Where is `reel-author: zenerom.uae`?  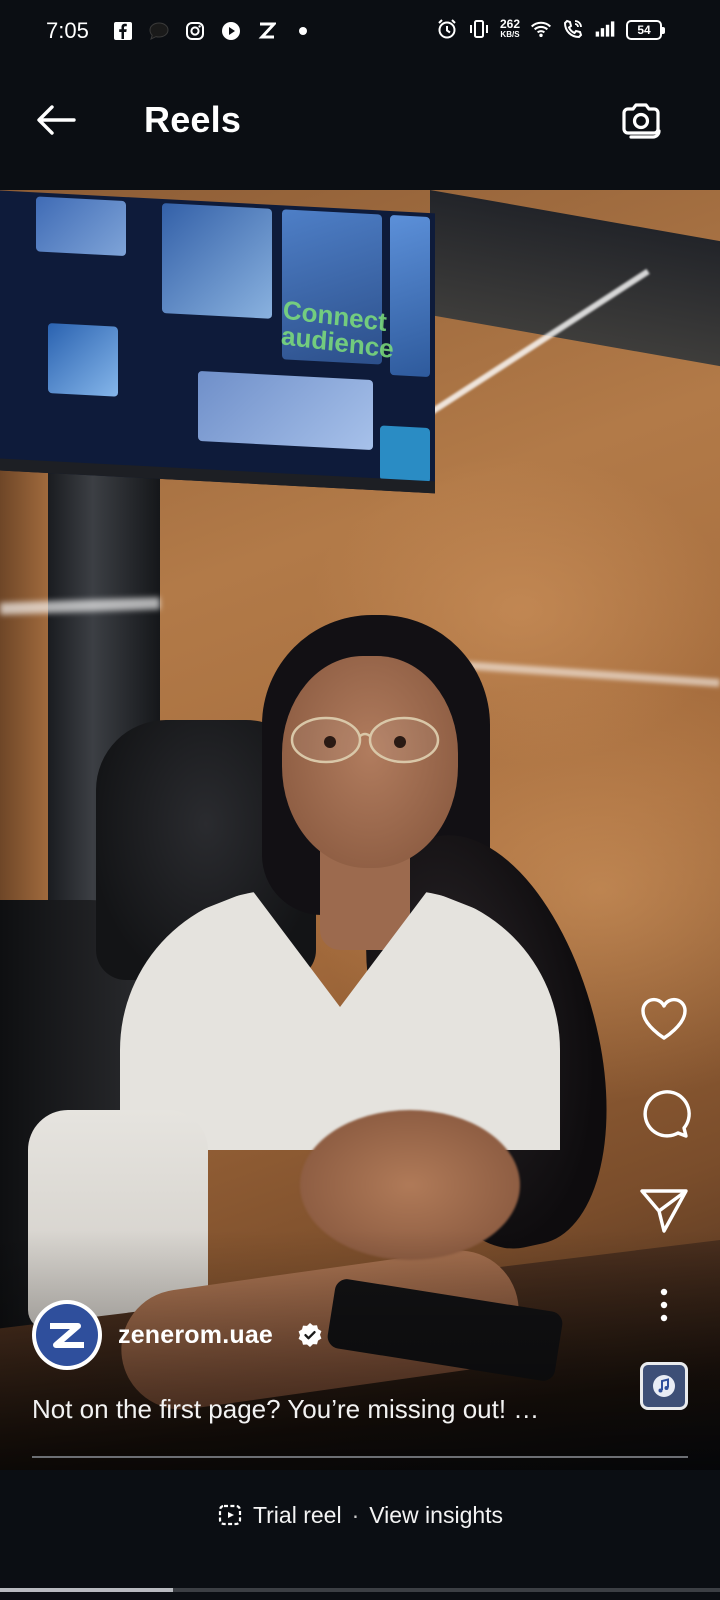 reel-author: zenerom.uae is located at coordinates (177, 1335).